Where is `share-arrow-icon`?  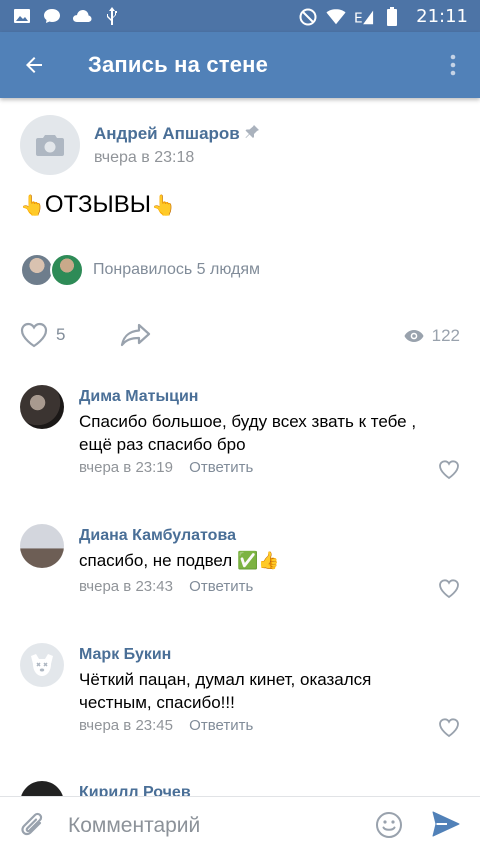 share-arrow-icon is located at coordinates (135, 335).